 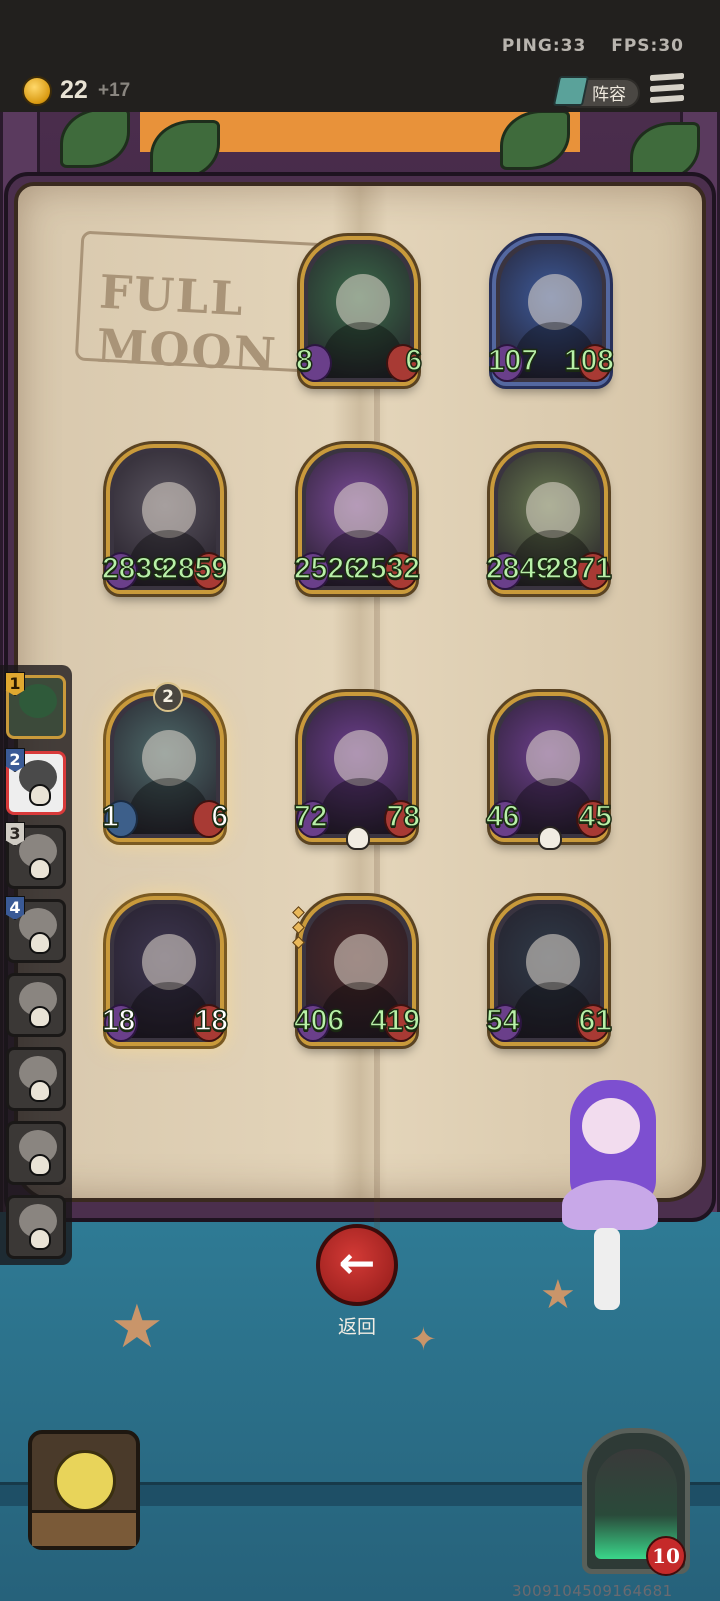 What do you see at coordinates (647, 46) in the screenshot?
I see `fps-readout: FPS:30` at bounding box center [647, 46].